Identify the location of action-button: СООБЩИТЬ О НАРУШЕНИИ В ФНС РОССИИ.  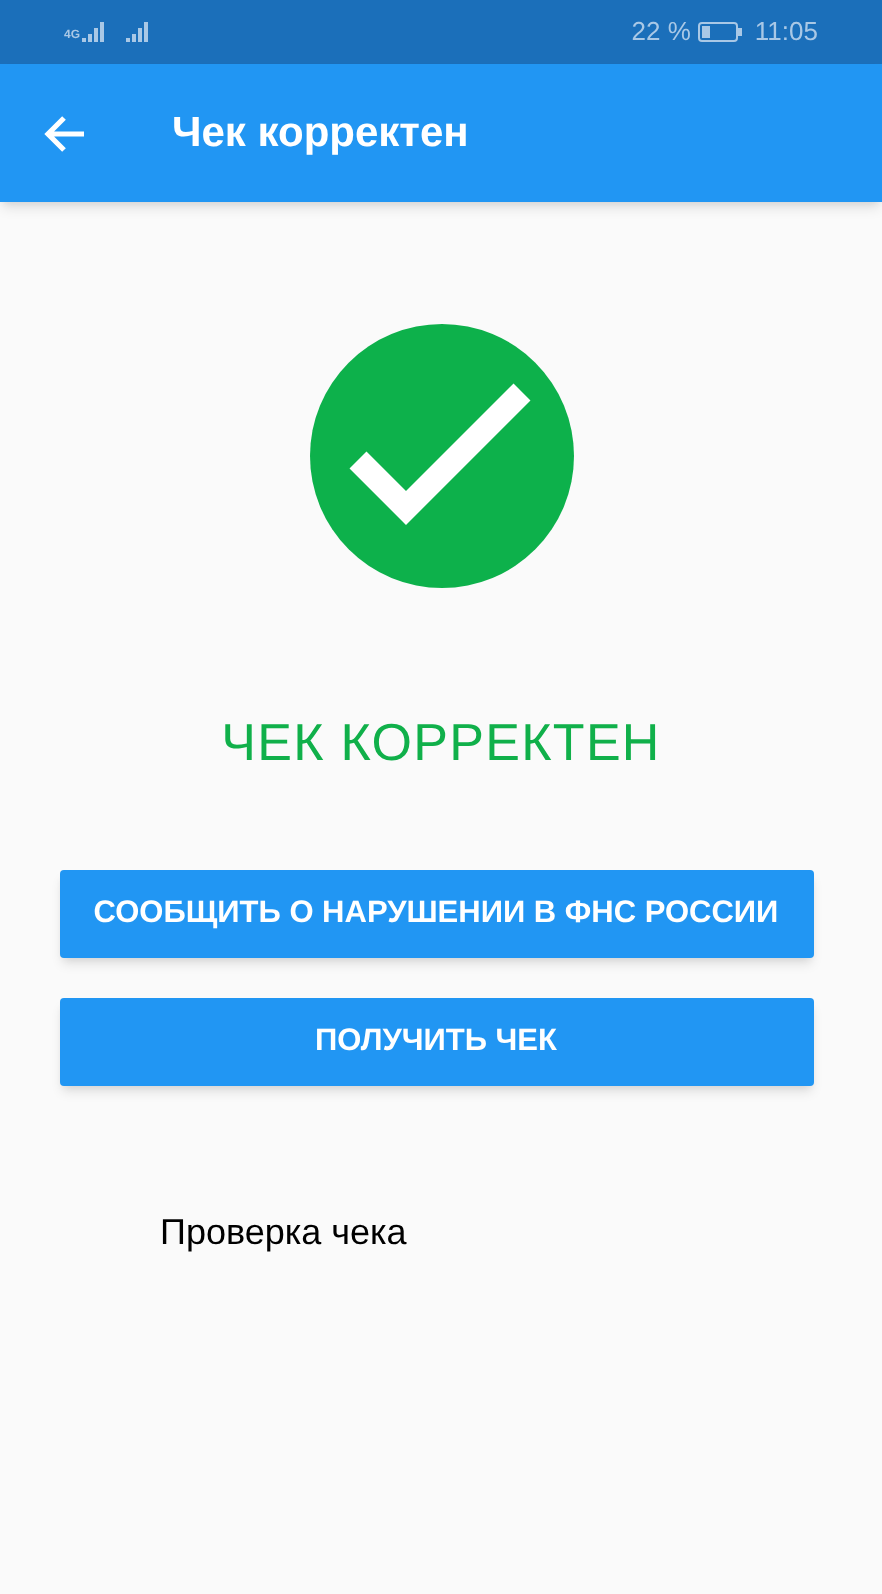
(436, 914).